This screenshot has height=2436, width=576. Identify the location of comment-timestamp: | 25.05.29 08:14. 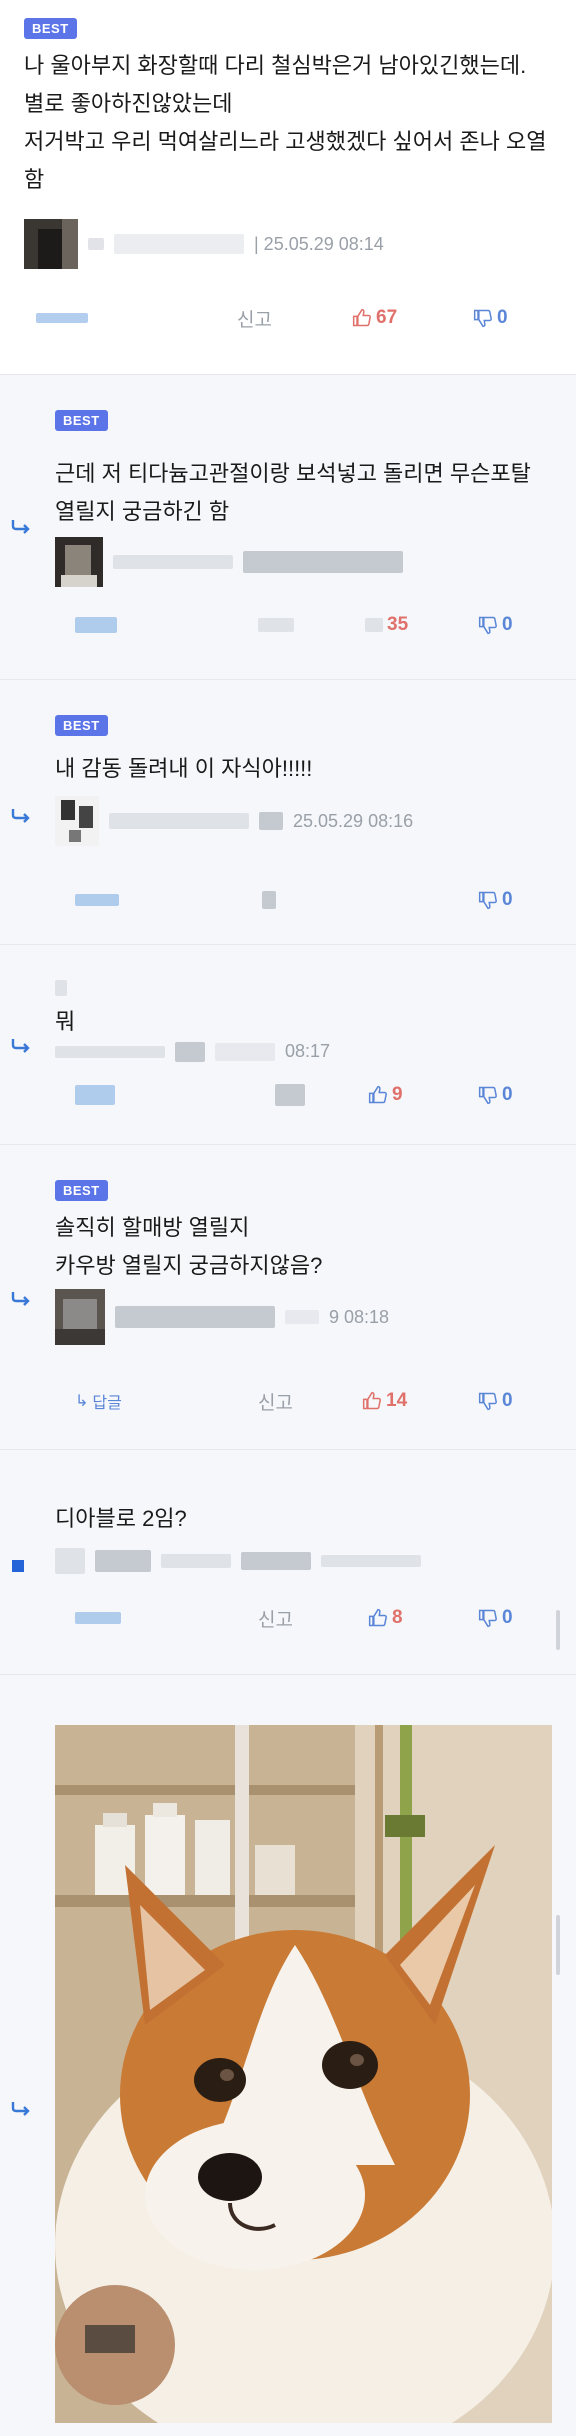
(319, 243).